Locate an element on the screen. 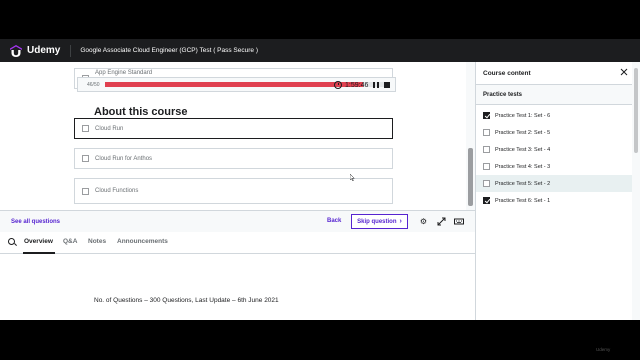 The image size is (640, 360). udemy-logo: Udemy is located at coordinates (34, 50).